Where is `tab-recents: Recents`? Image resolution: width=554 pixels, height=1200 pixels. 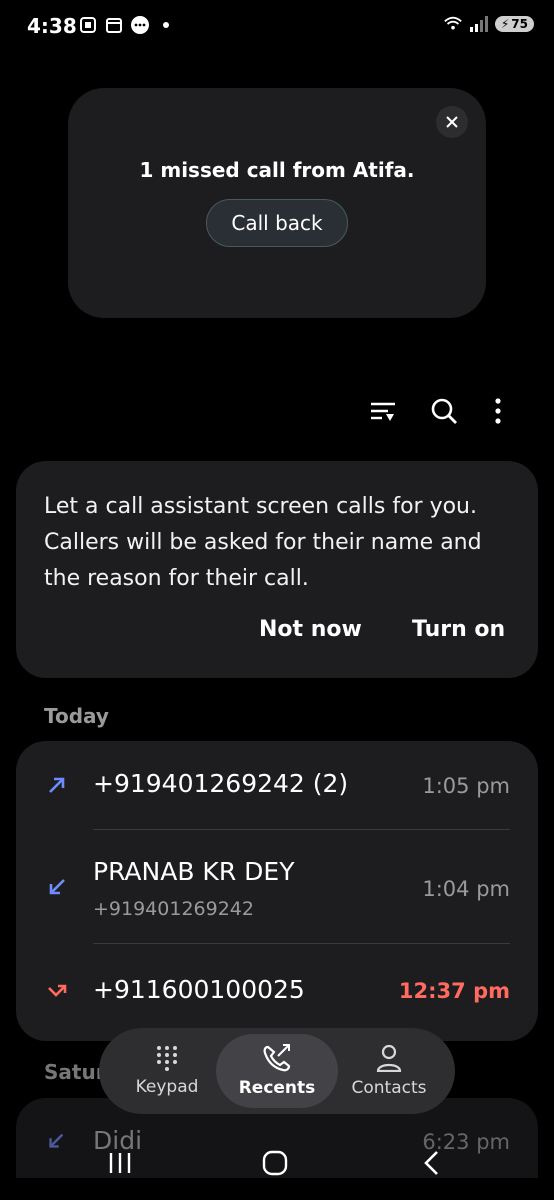 tab-recents: Recents is located at coordinates (277, 1071).